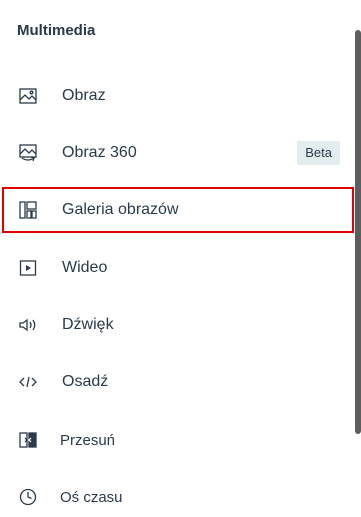 This screenshot has width=361, height=517. I want to click on menu-item-label: Obraz 360, so click(99, 152).